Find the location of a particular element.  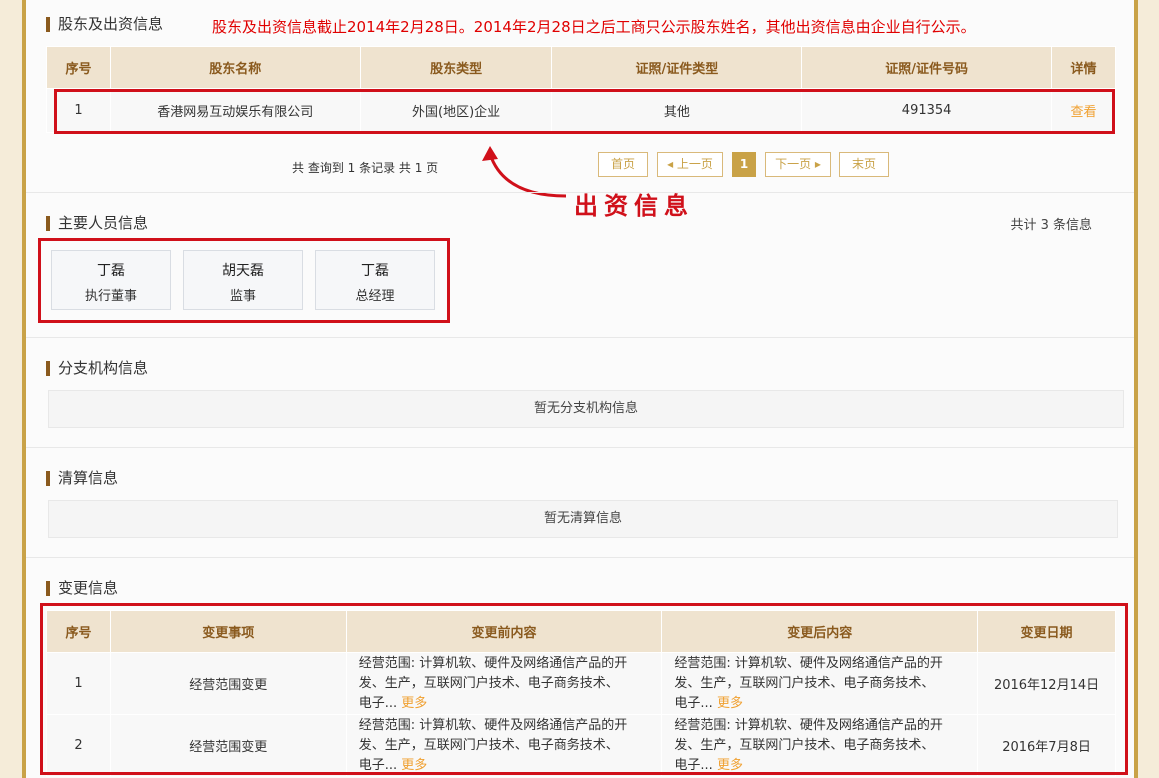

last-page-button: 末页 is located at coordinates (864, 164).